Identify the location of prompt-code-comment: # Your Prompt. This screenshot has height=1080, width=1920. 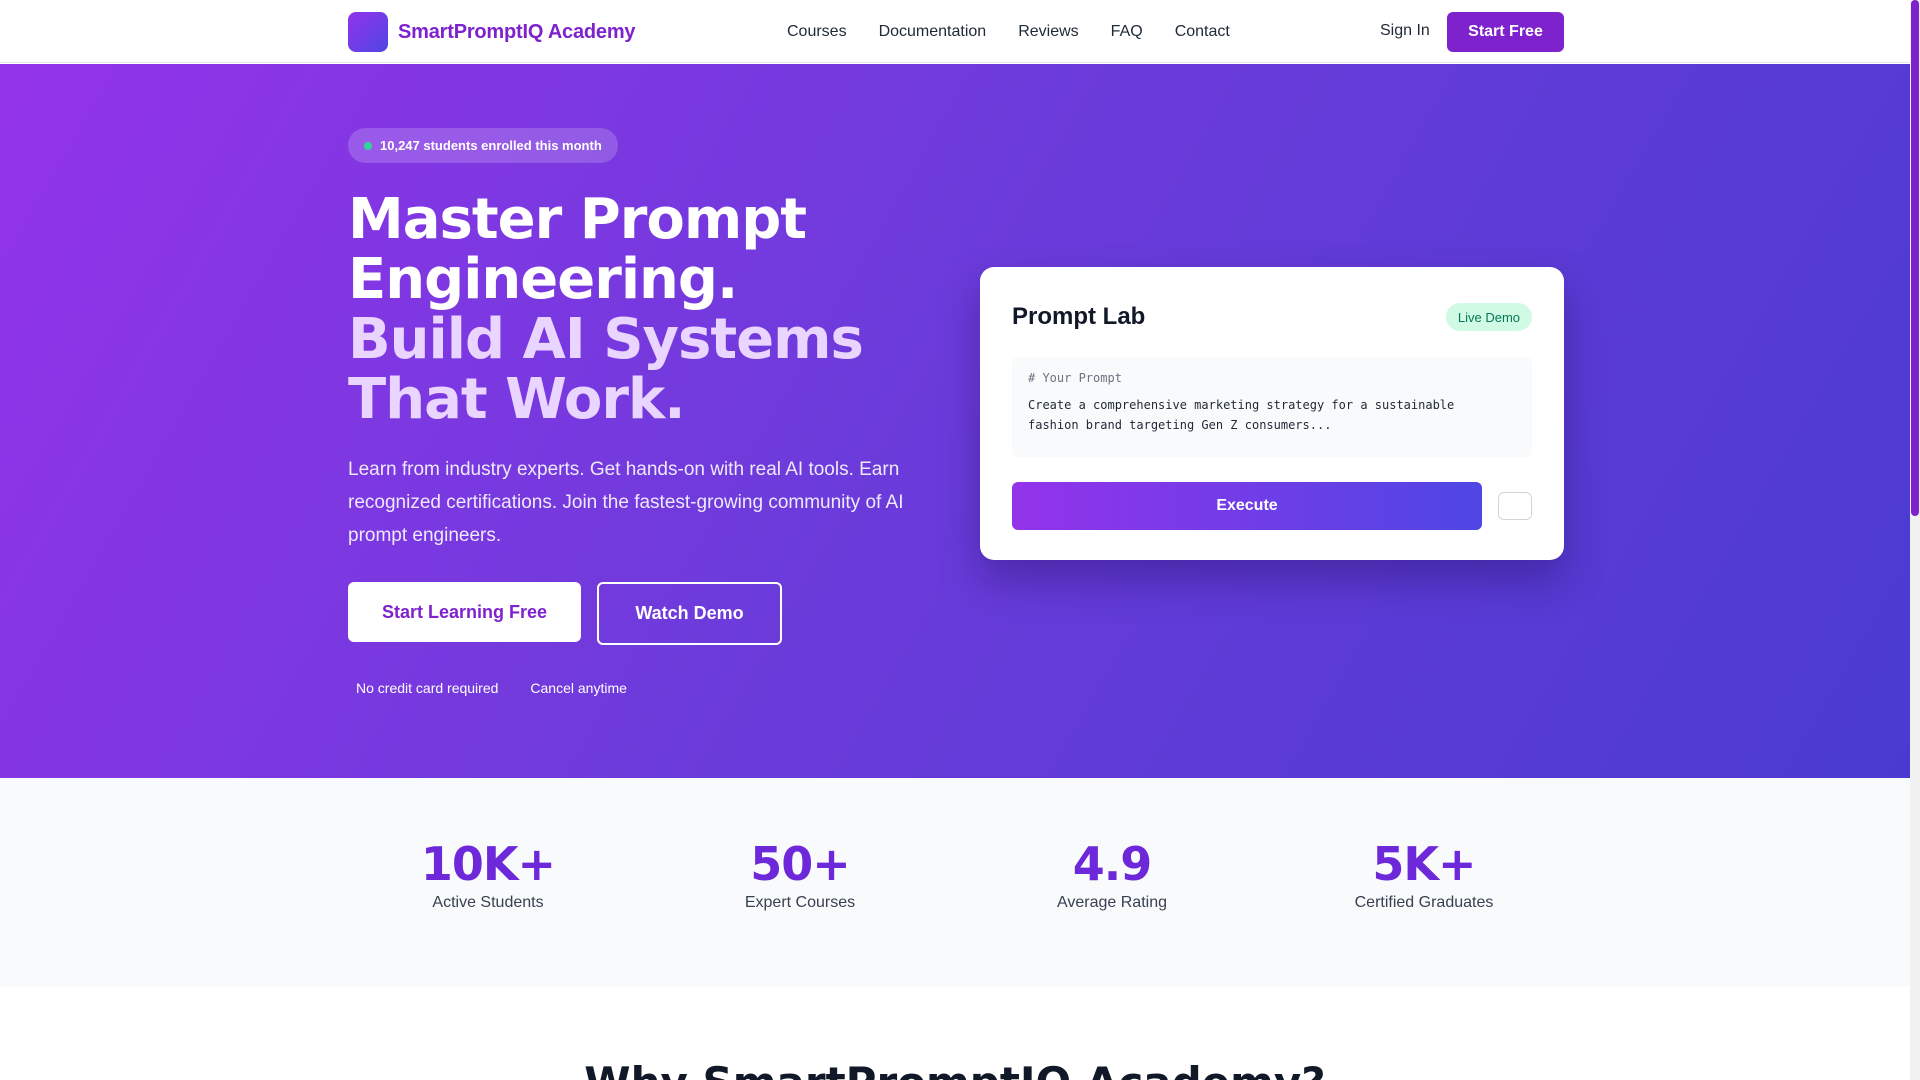
(1075, 378).